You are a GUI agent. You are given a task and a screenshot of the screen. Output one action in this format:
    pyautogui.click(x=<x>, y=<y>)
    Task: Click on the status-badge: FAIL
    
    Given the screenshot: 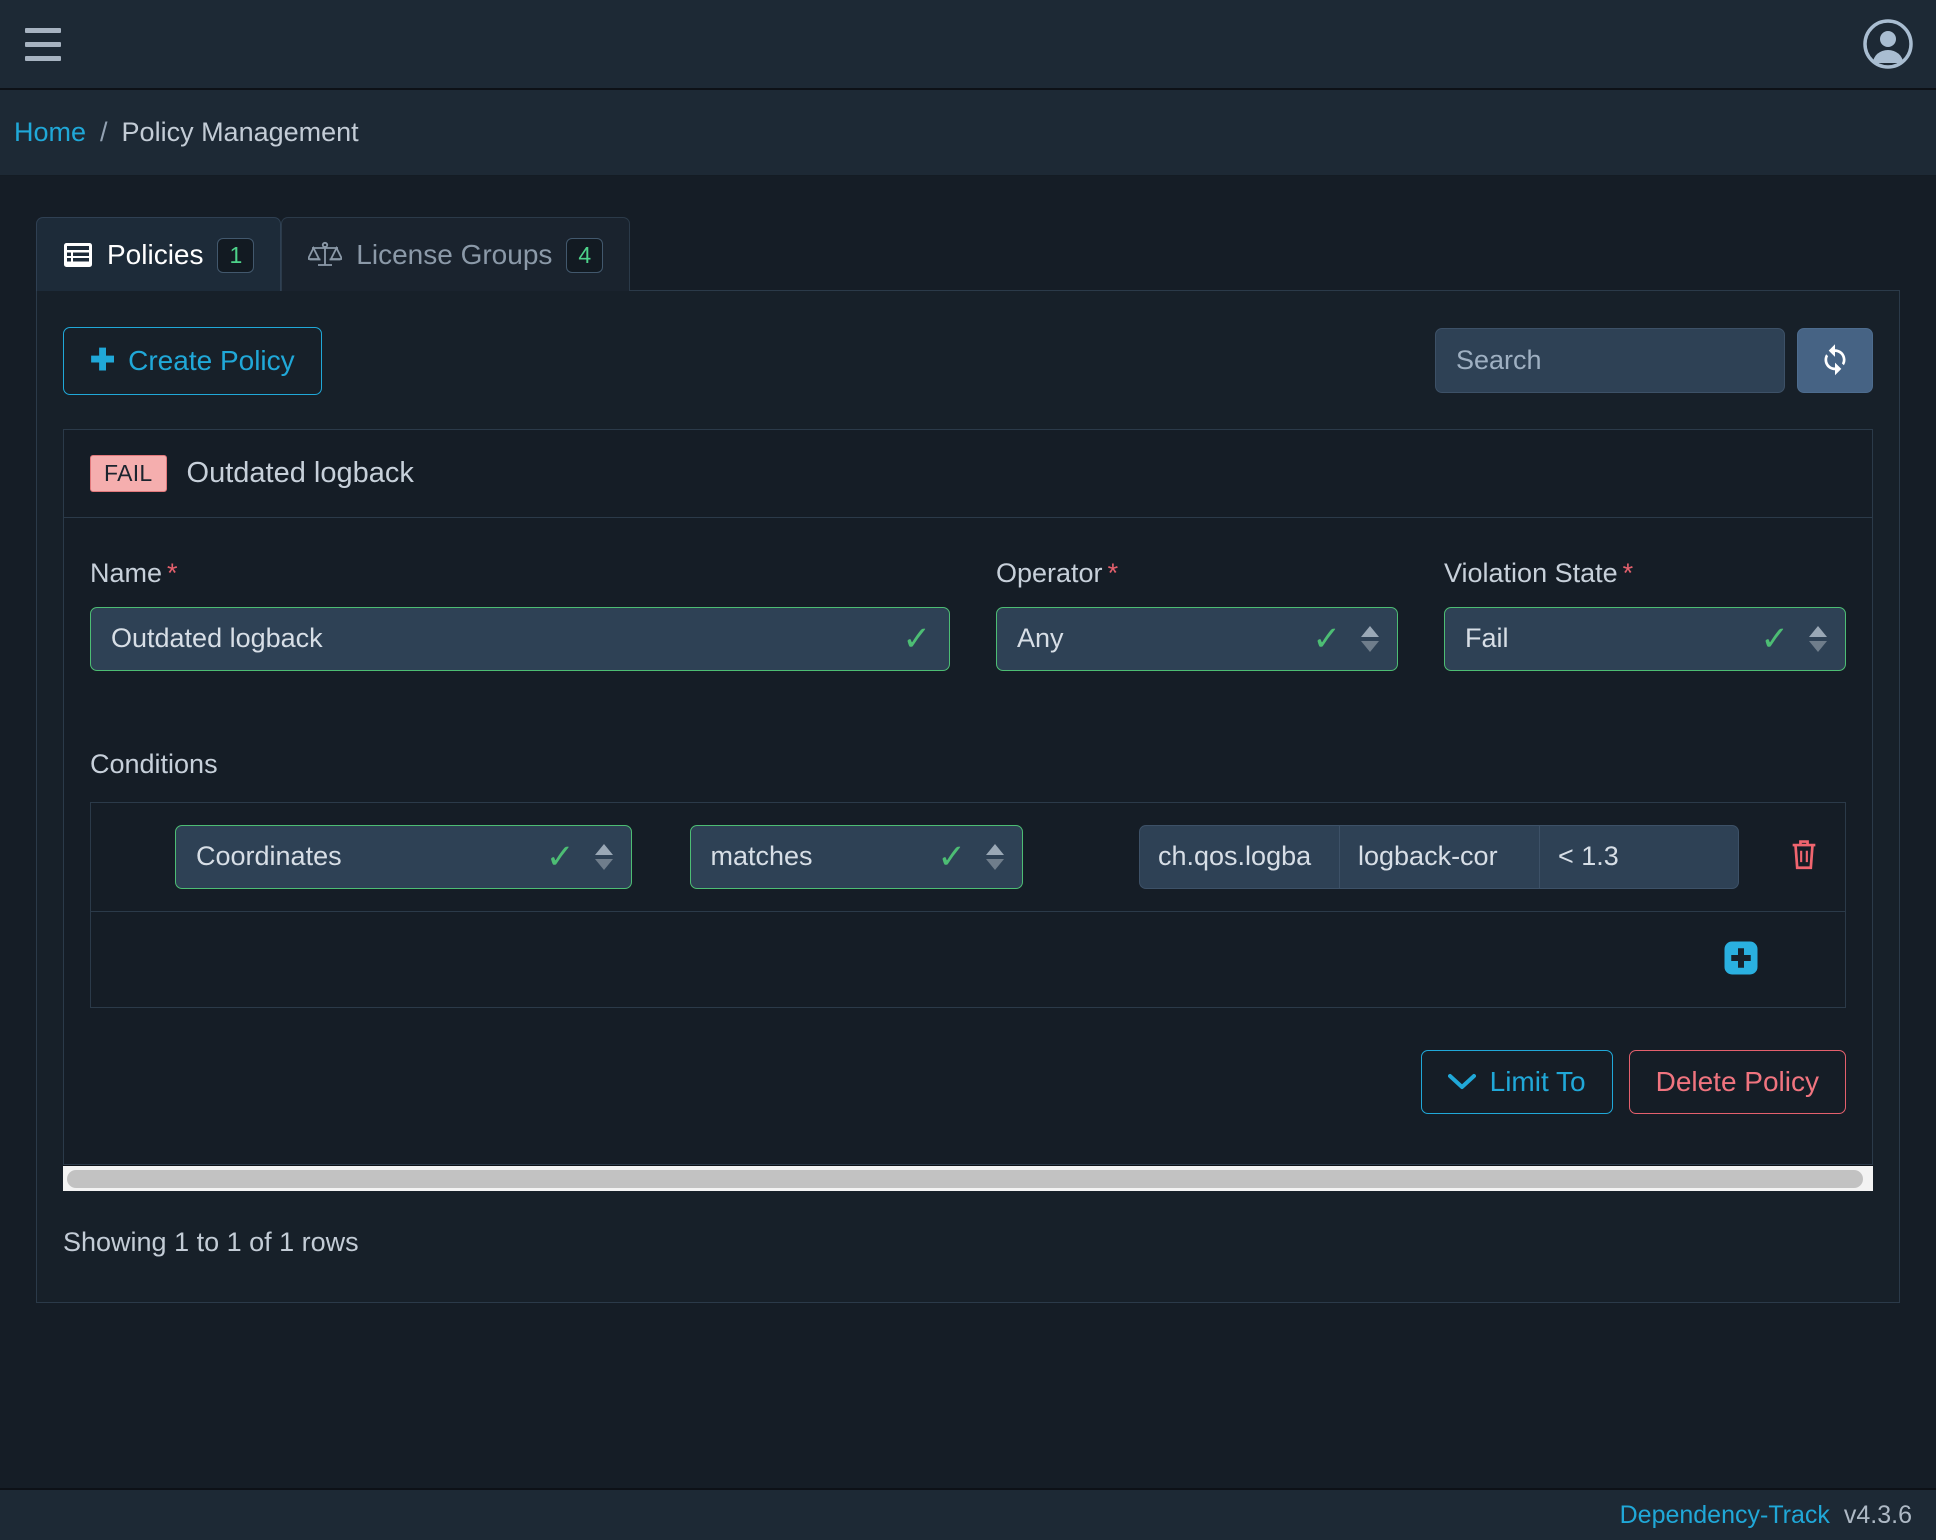 What is the action you would take?
    pyautogui.click(x=128, y=473)
    